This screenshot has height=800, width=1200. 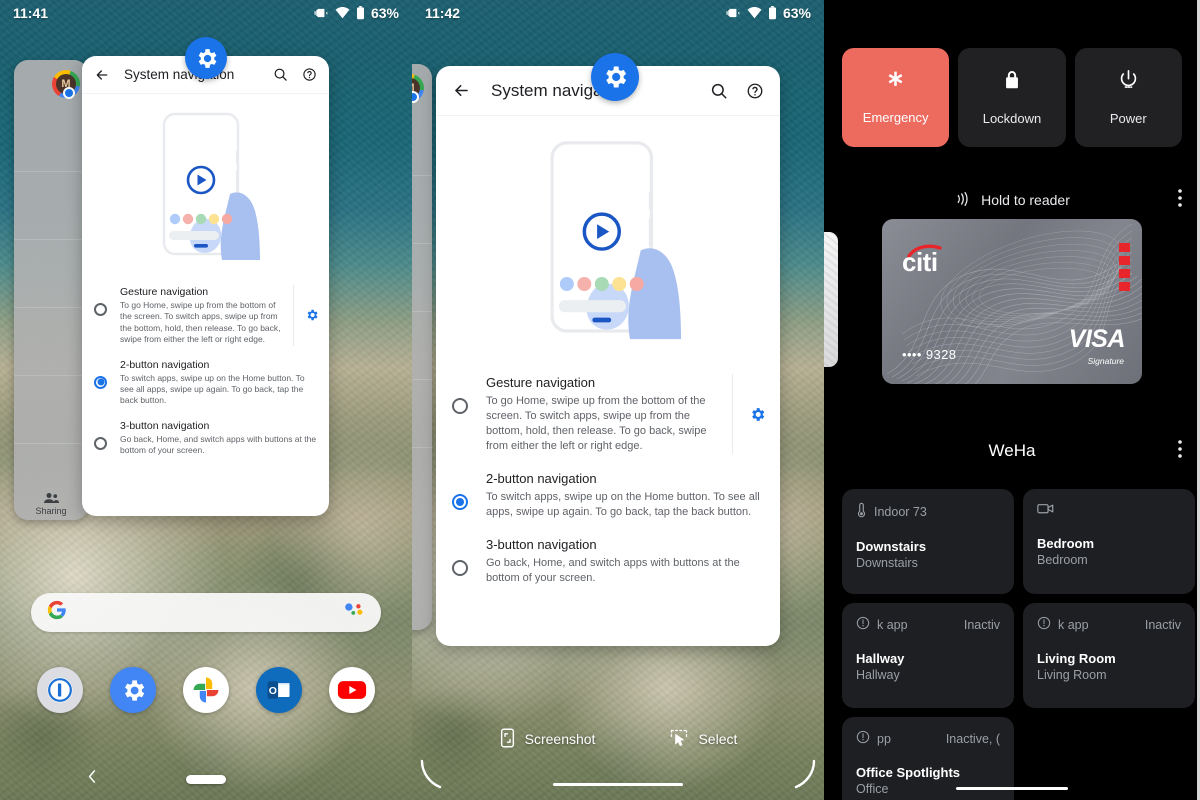 I want to click on credit-card-citi-visa: citi •••• 9328 VISA Signature, so click(x=1012, y=301).